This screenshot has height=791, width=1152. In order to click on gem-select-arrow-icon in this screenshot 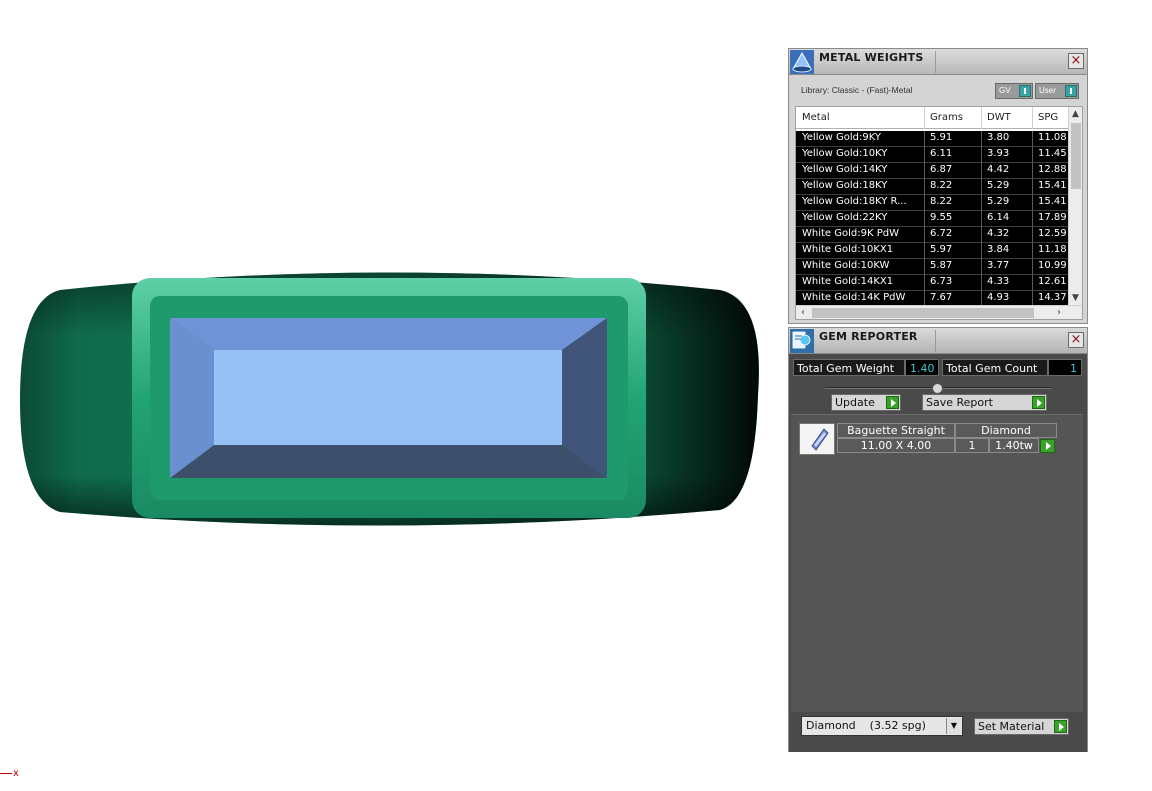, I will do `click(1047, 446)`.